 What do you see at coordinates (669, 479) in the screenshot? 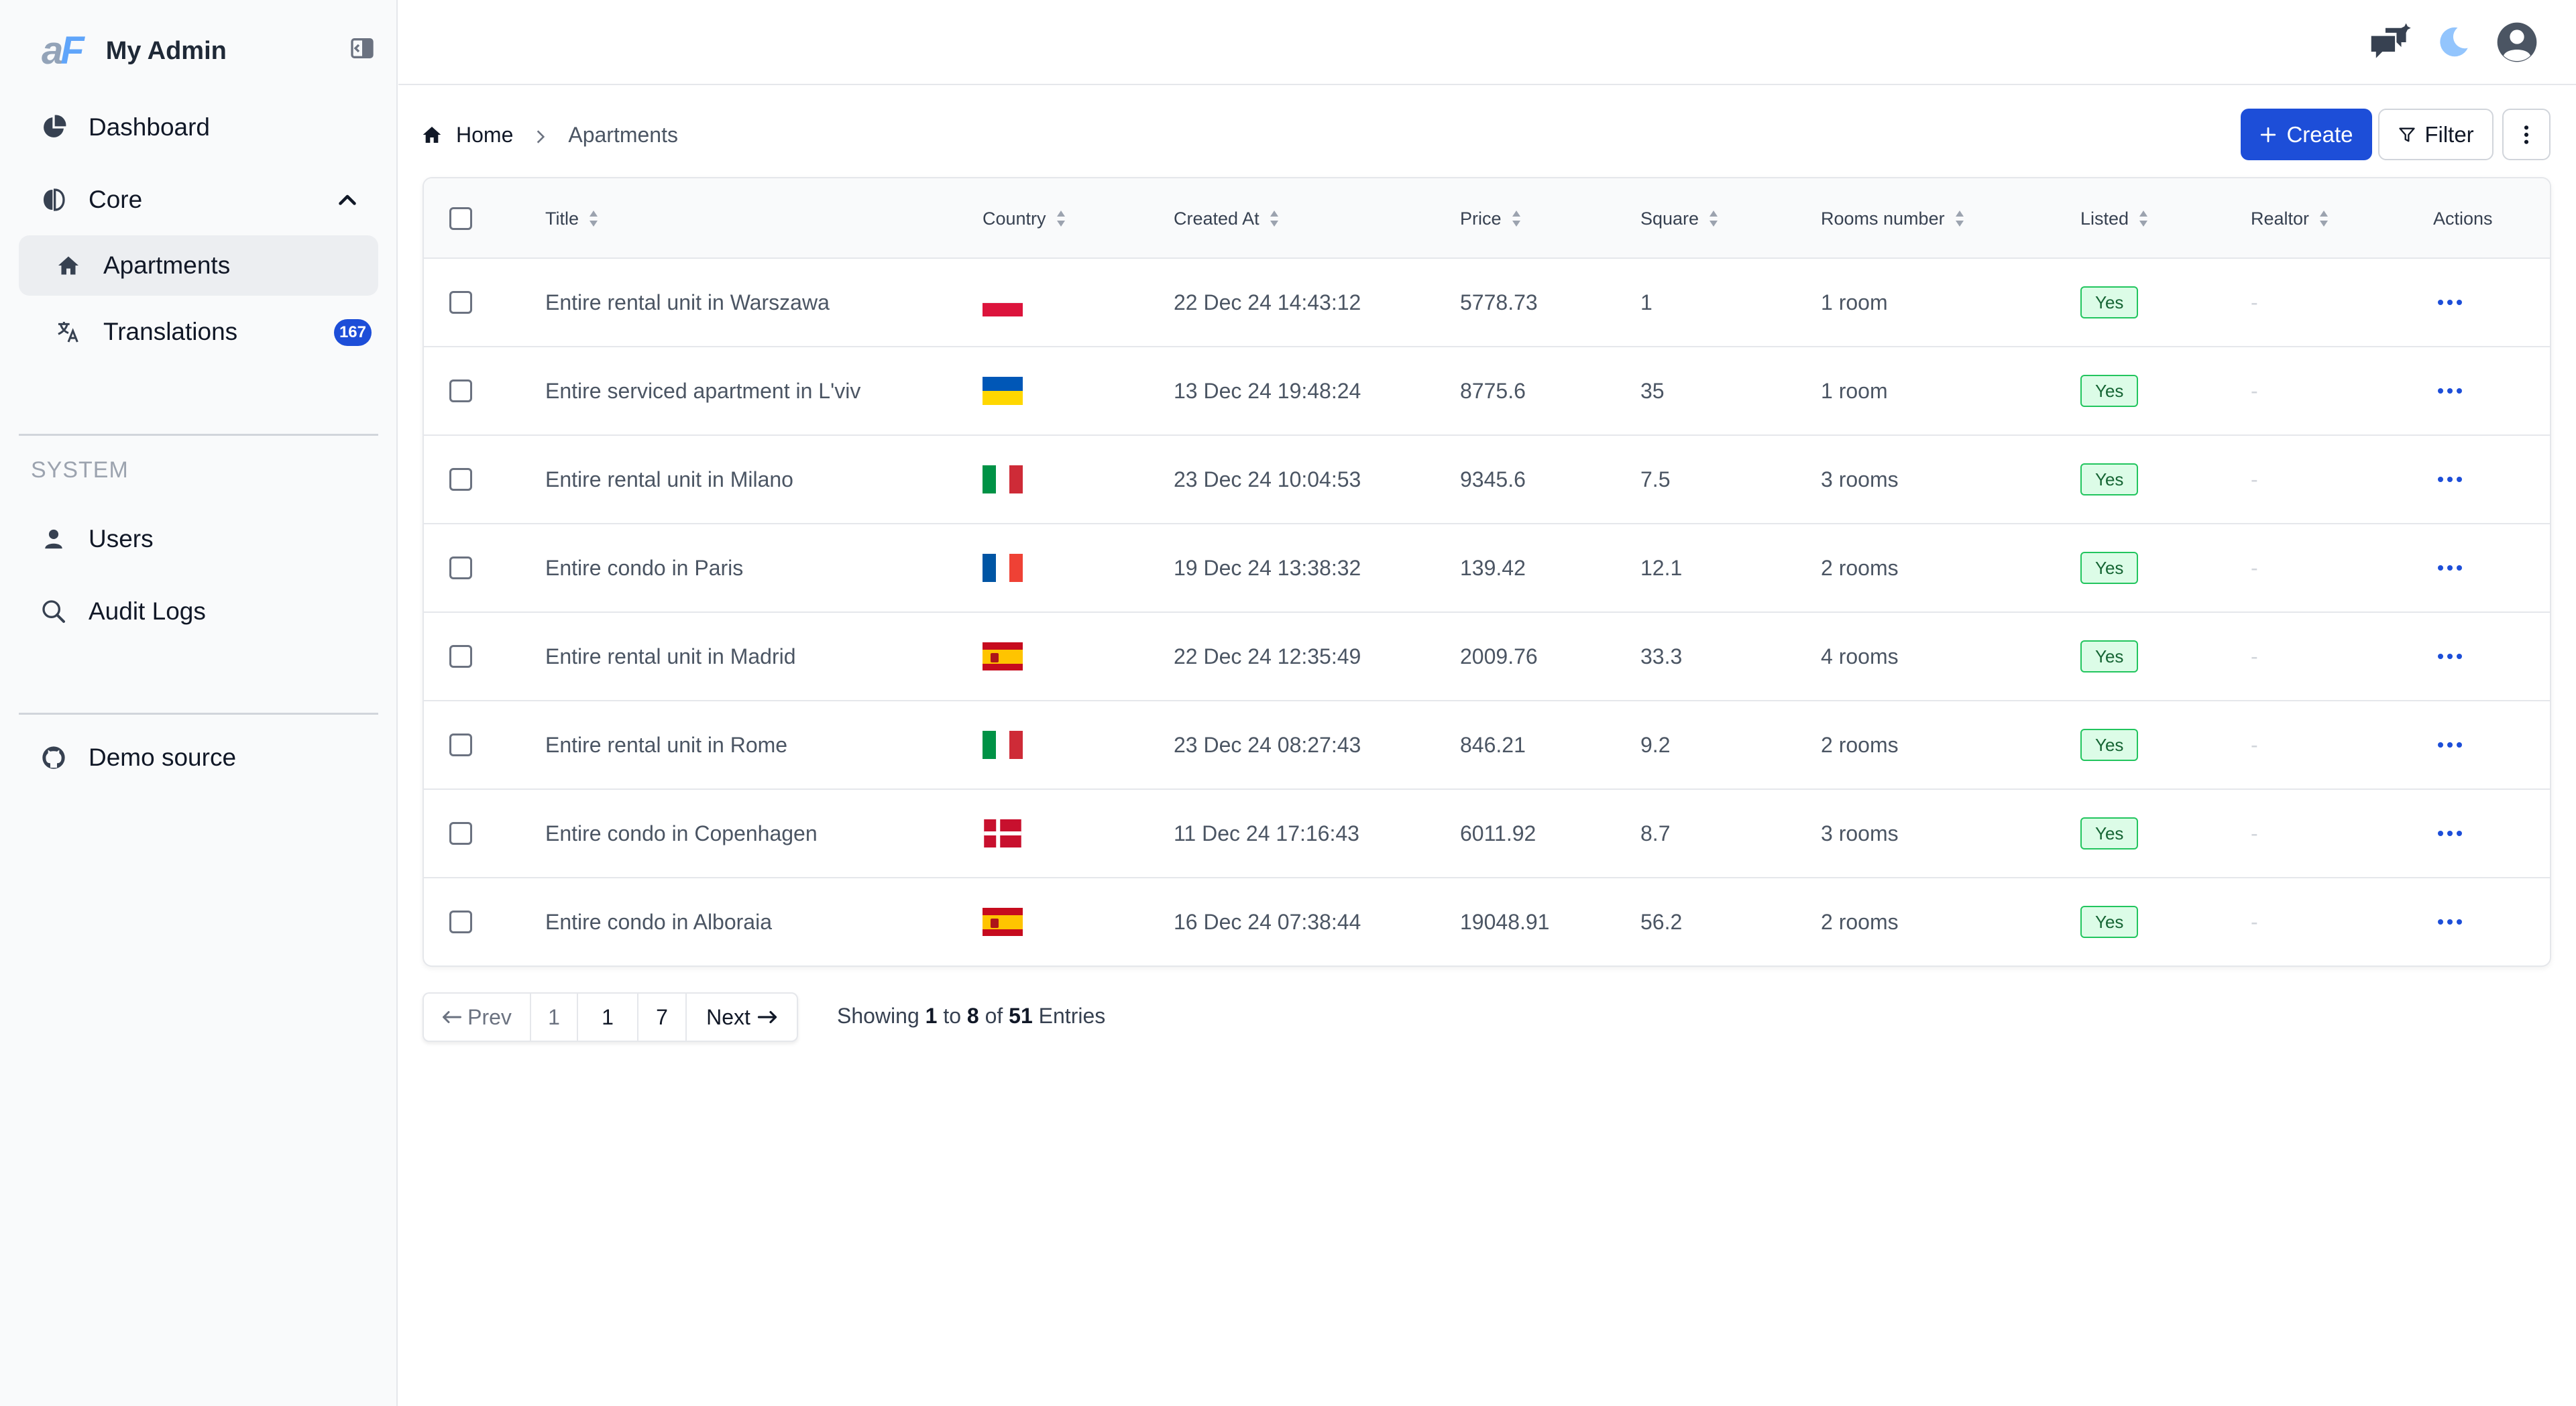
I see `cell-title: Entire rental unit in Milano` at bounding box center [669, 479].